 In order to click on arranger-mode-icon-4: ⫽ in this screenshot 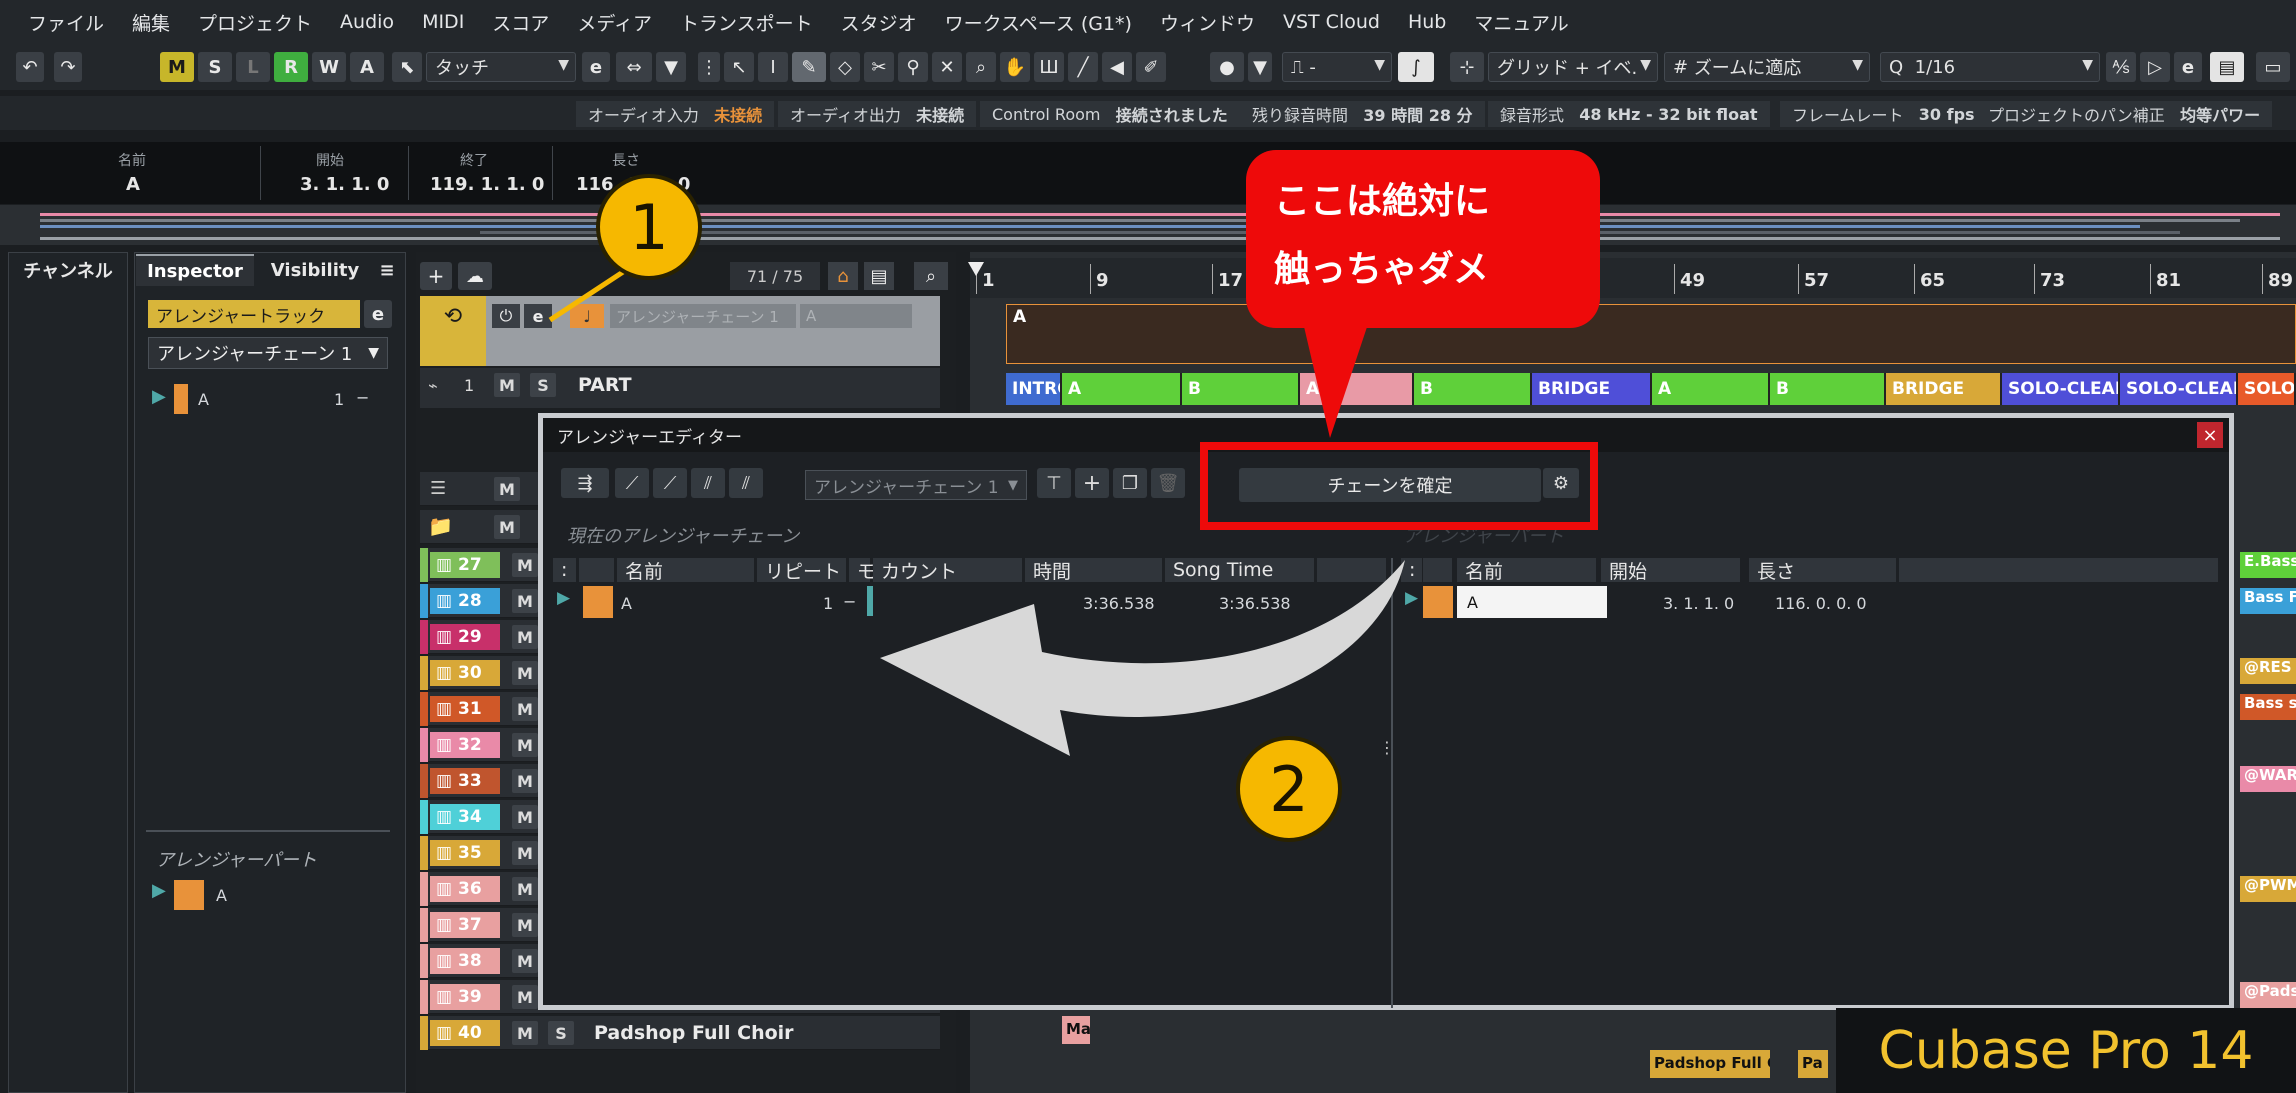, I will do `click(746, 483)`.